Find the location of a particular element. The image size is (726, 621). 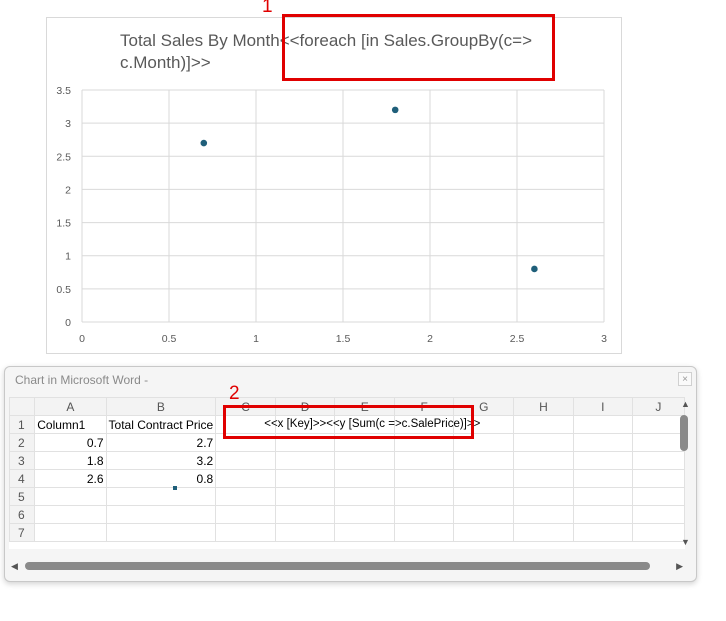

row-header-4: 4 is located at coordinates (22, 478).